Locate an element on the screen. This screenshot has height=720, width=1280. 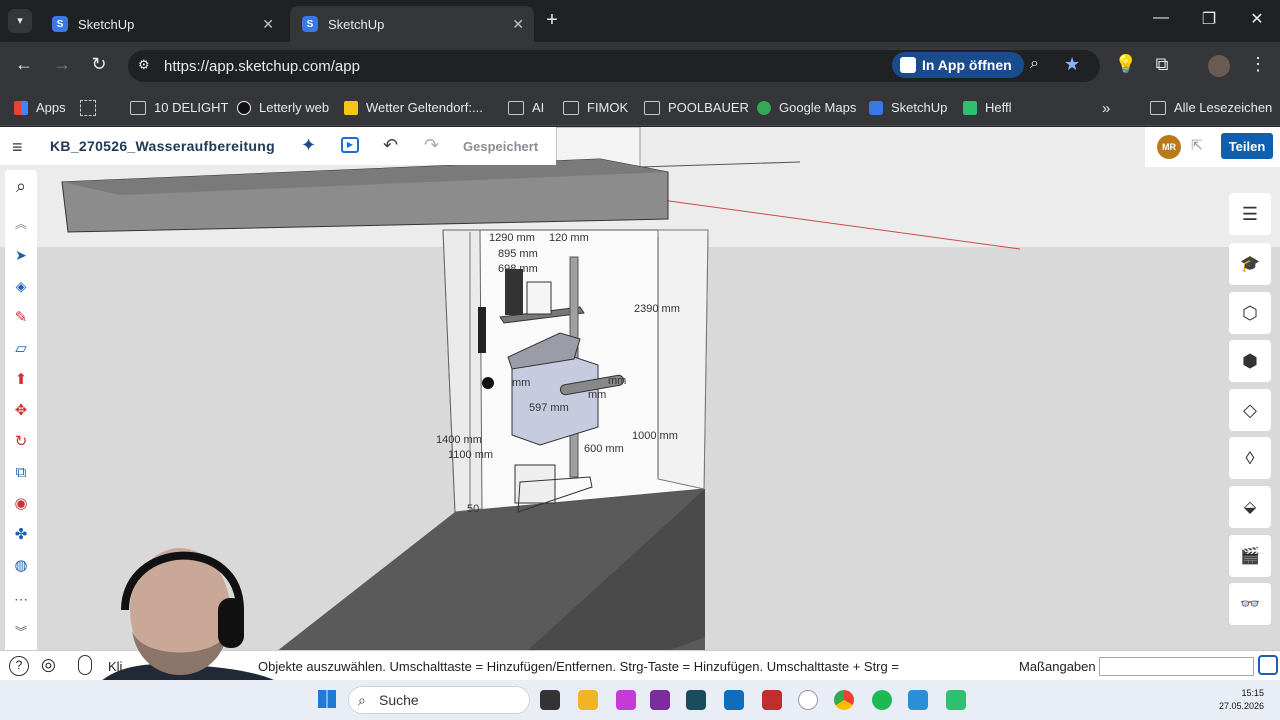
push-pull-icon: ⬆ is located at coordinates (21, 379).